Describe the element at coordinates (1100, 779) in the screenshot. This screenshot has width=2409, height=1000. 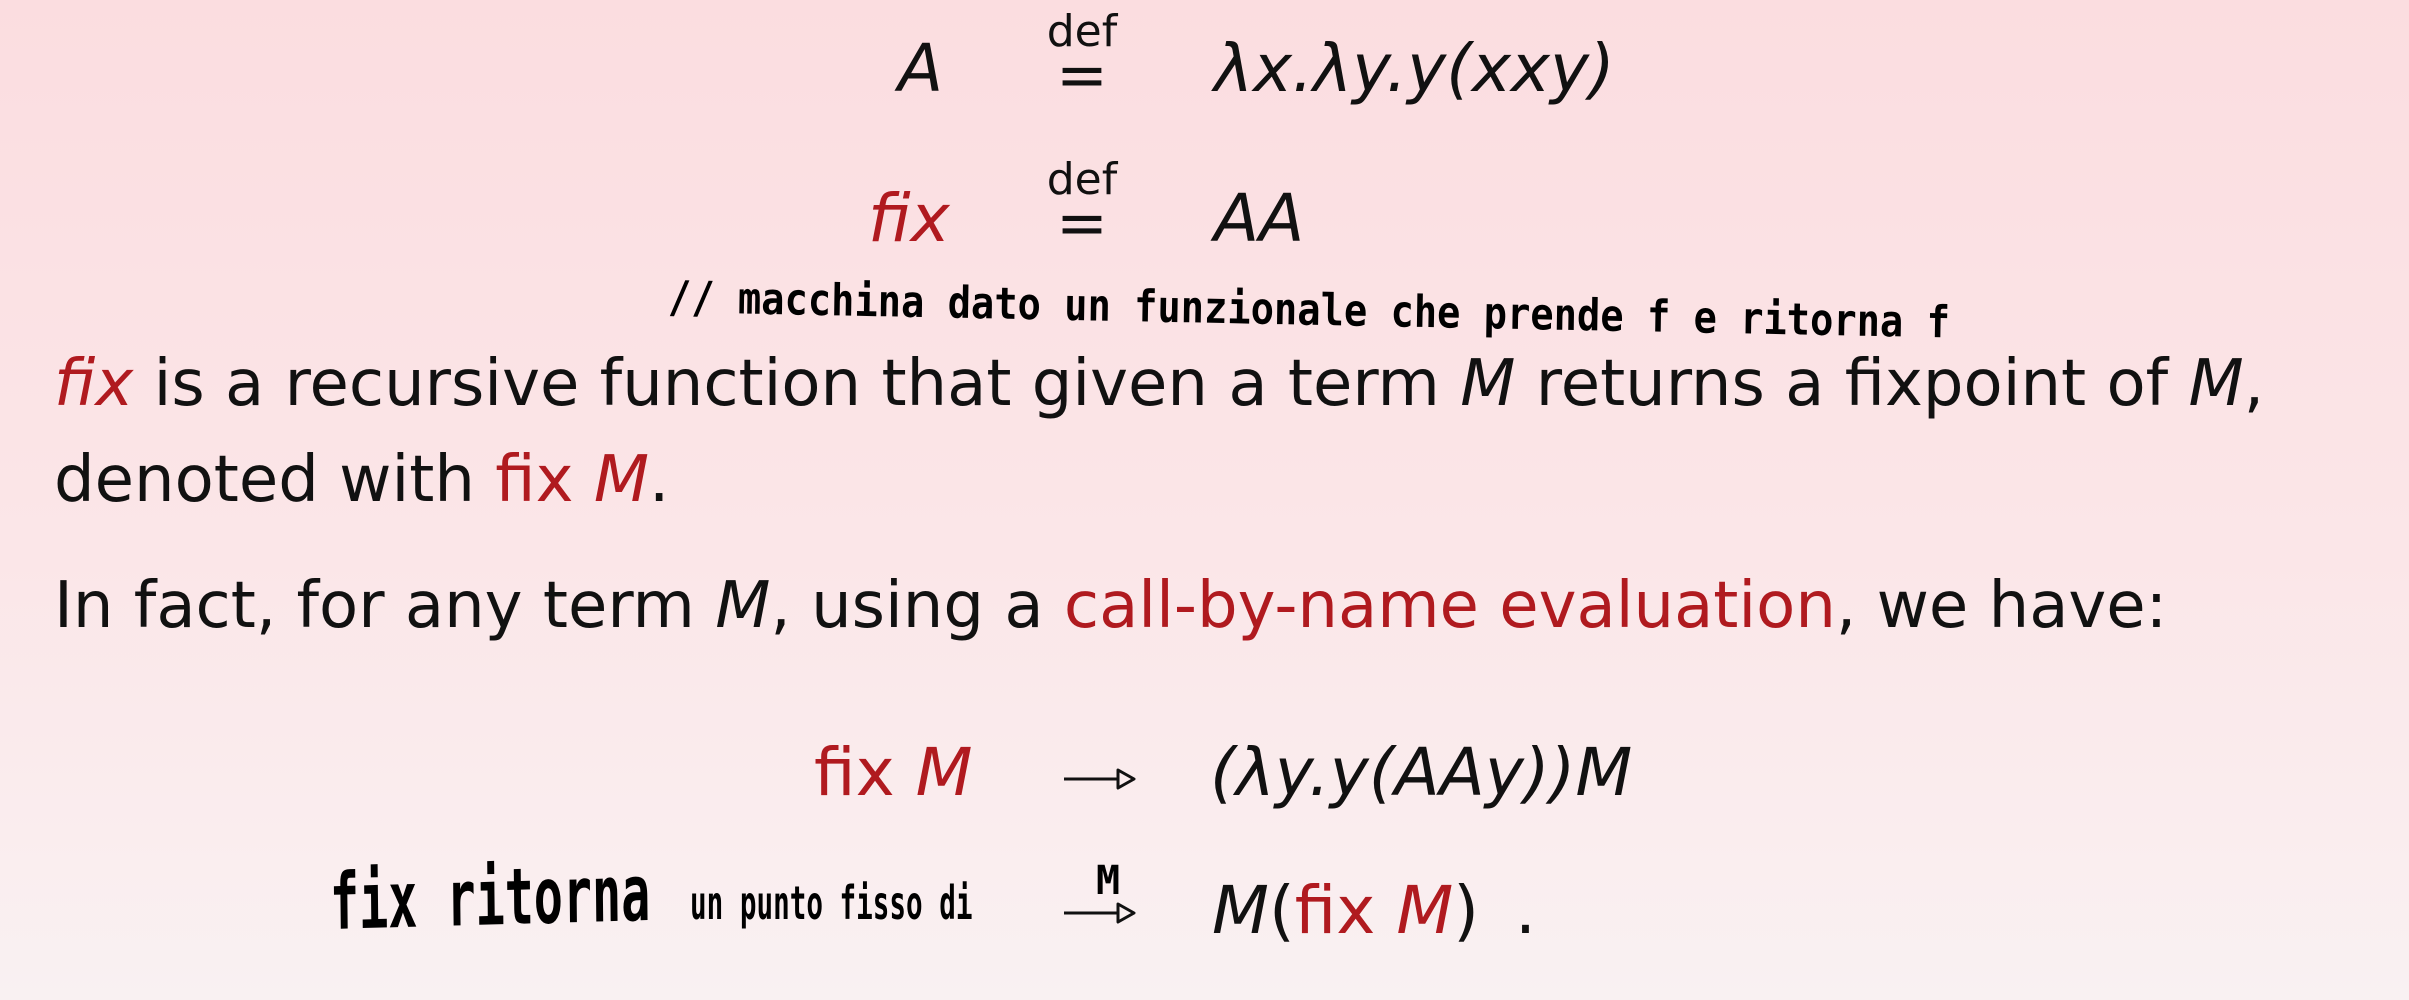
I see `reduction-arrow-icon` at that location.